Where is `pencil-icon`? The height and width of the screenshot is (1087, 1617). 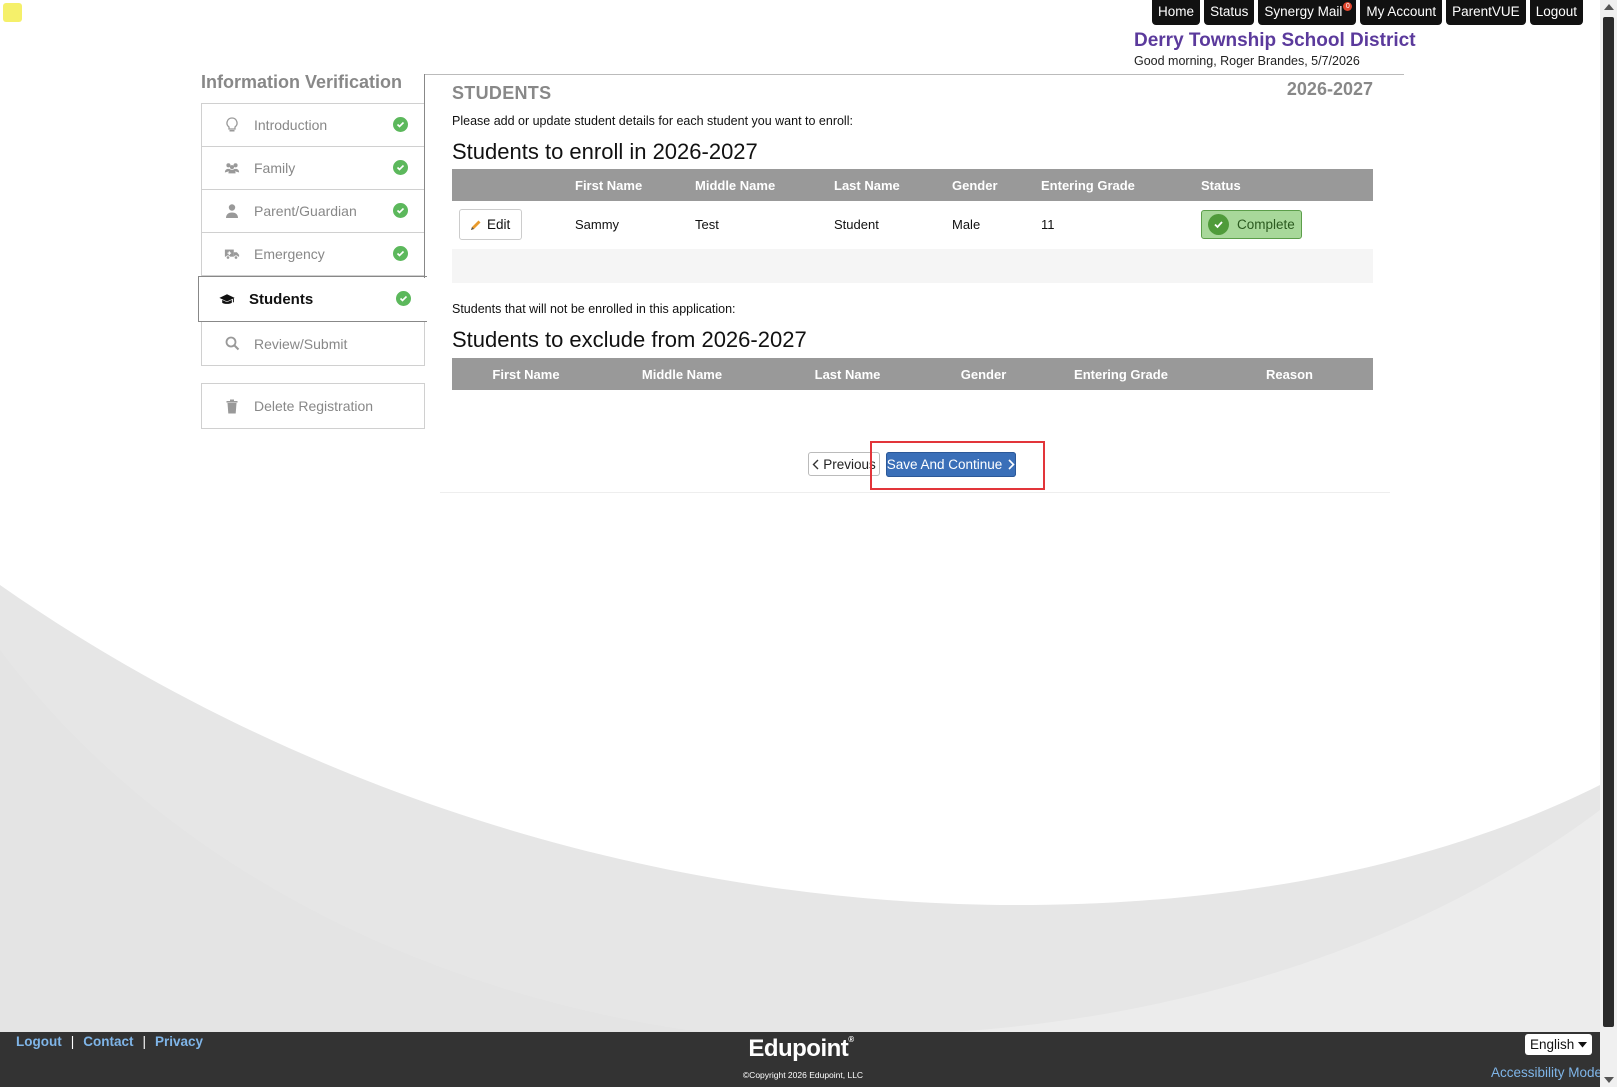 pencil-icon is located at coordinates (476, 225).